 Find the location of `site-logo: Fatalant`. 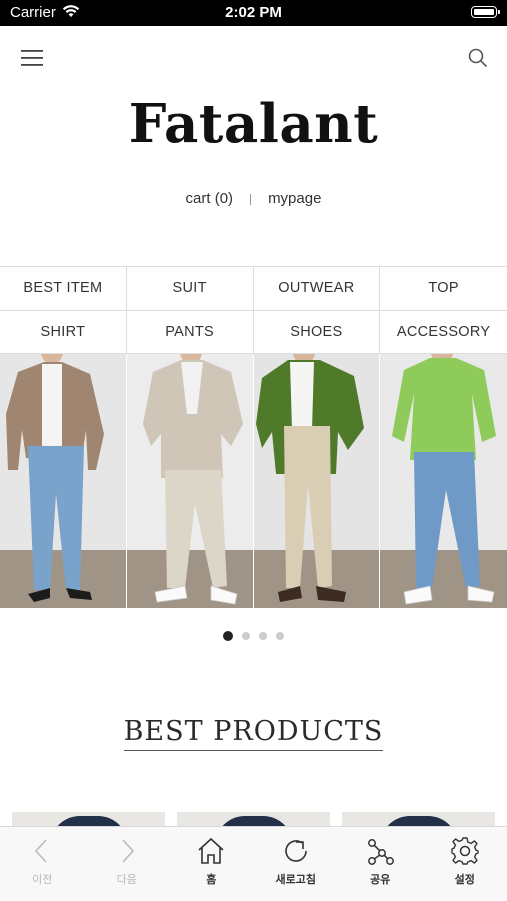

site-logo: Fatalant is located at coordinates (253, 124).